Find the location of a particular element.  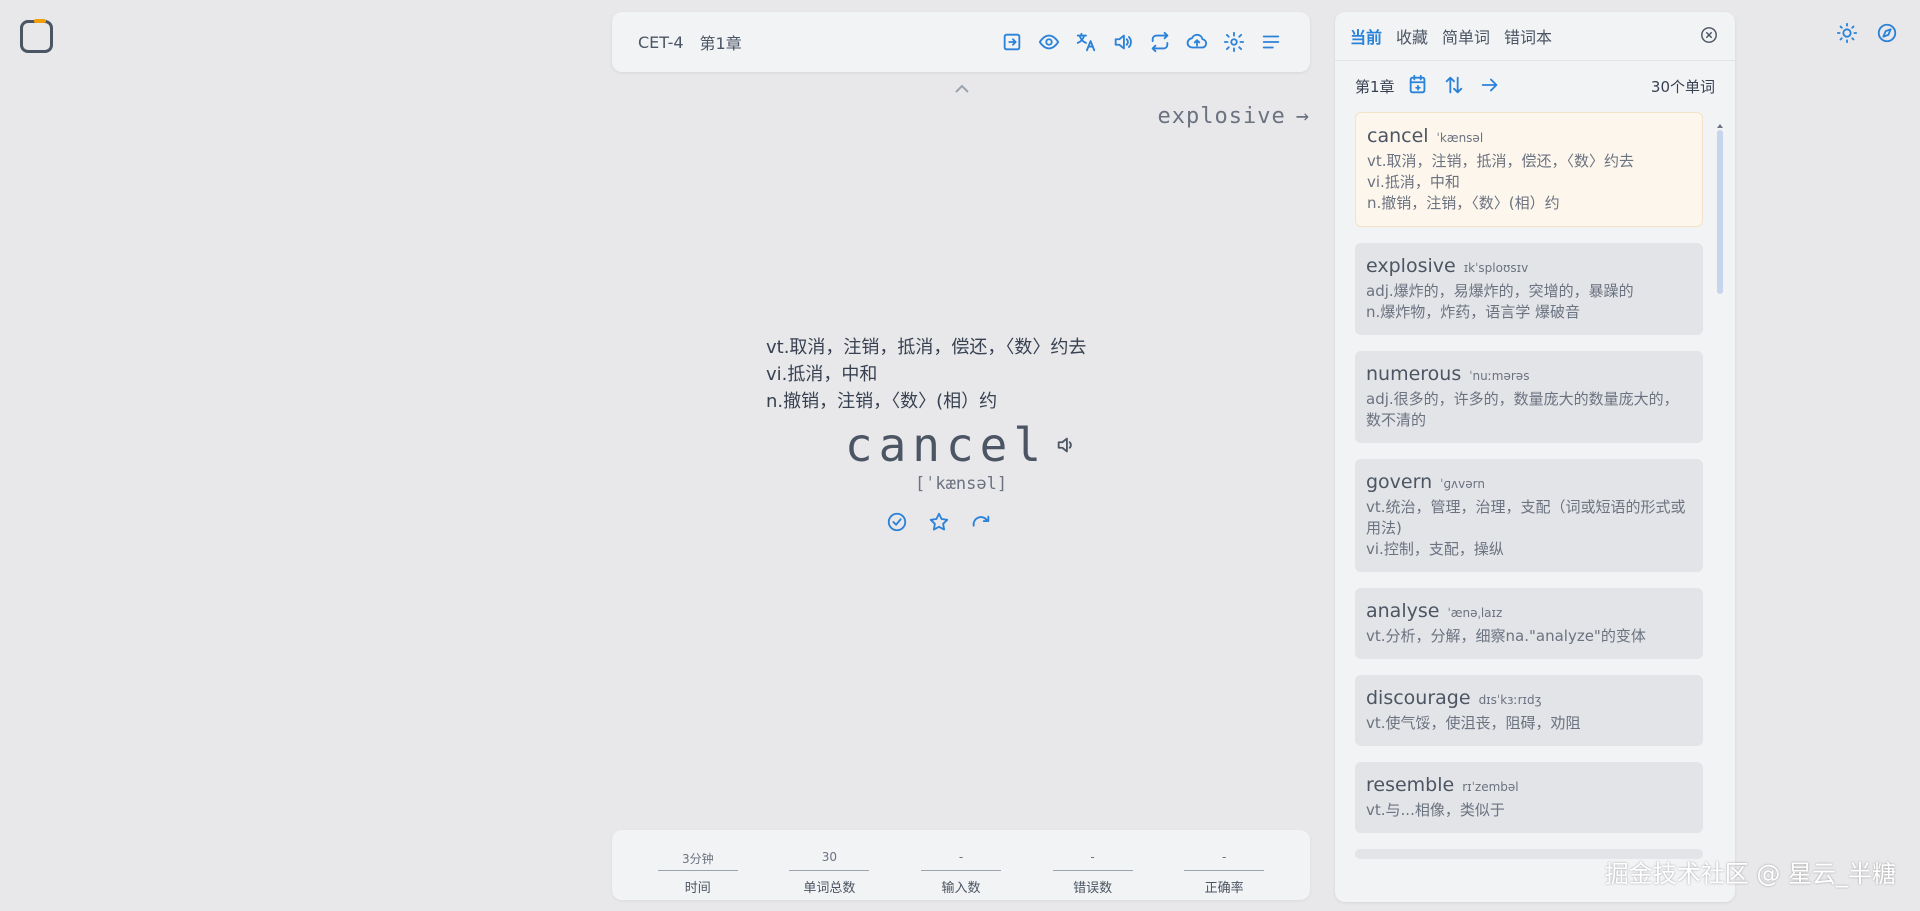

close-icon is located at coordinates (1710, 36).